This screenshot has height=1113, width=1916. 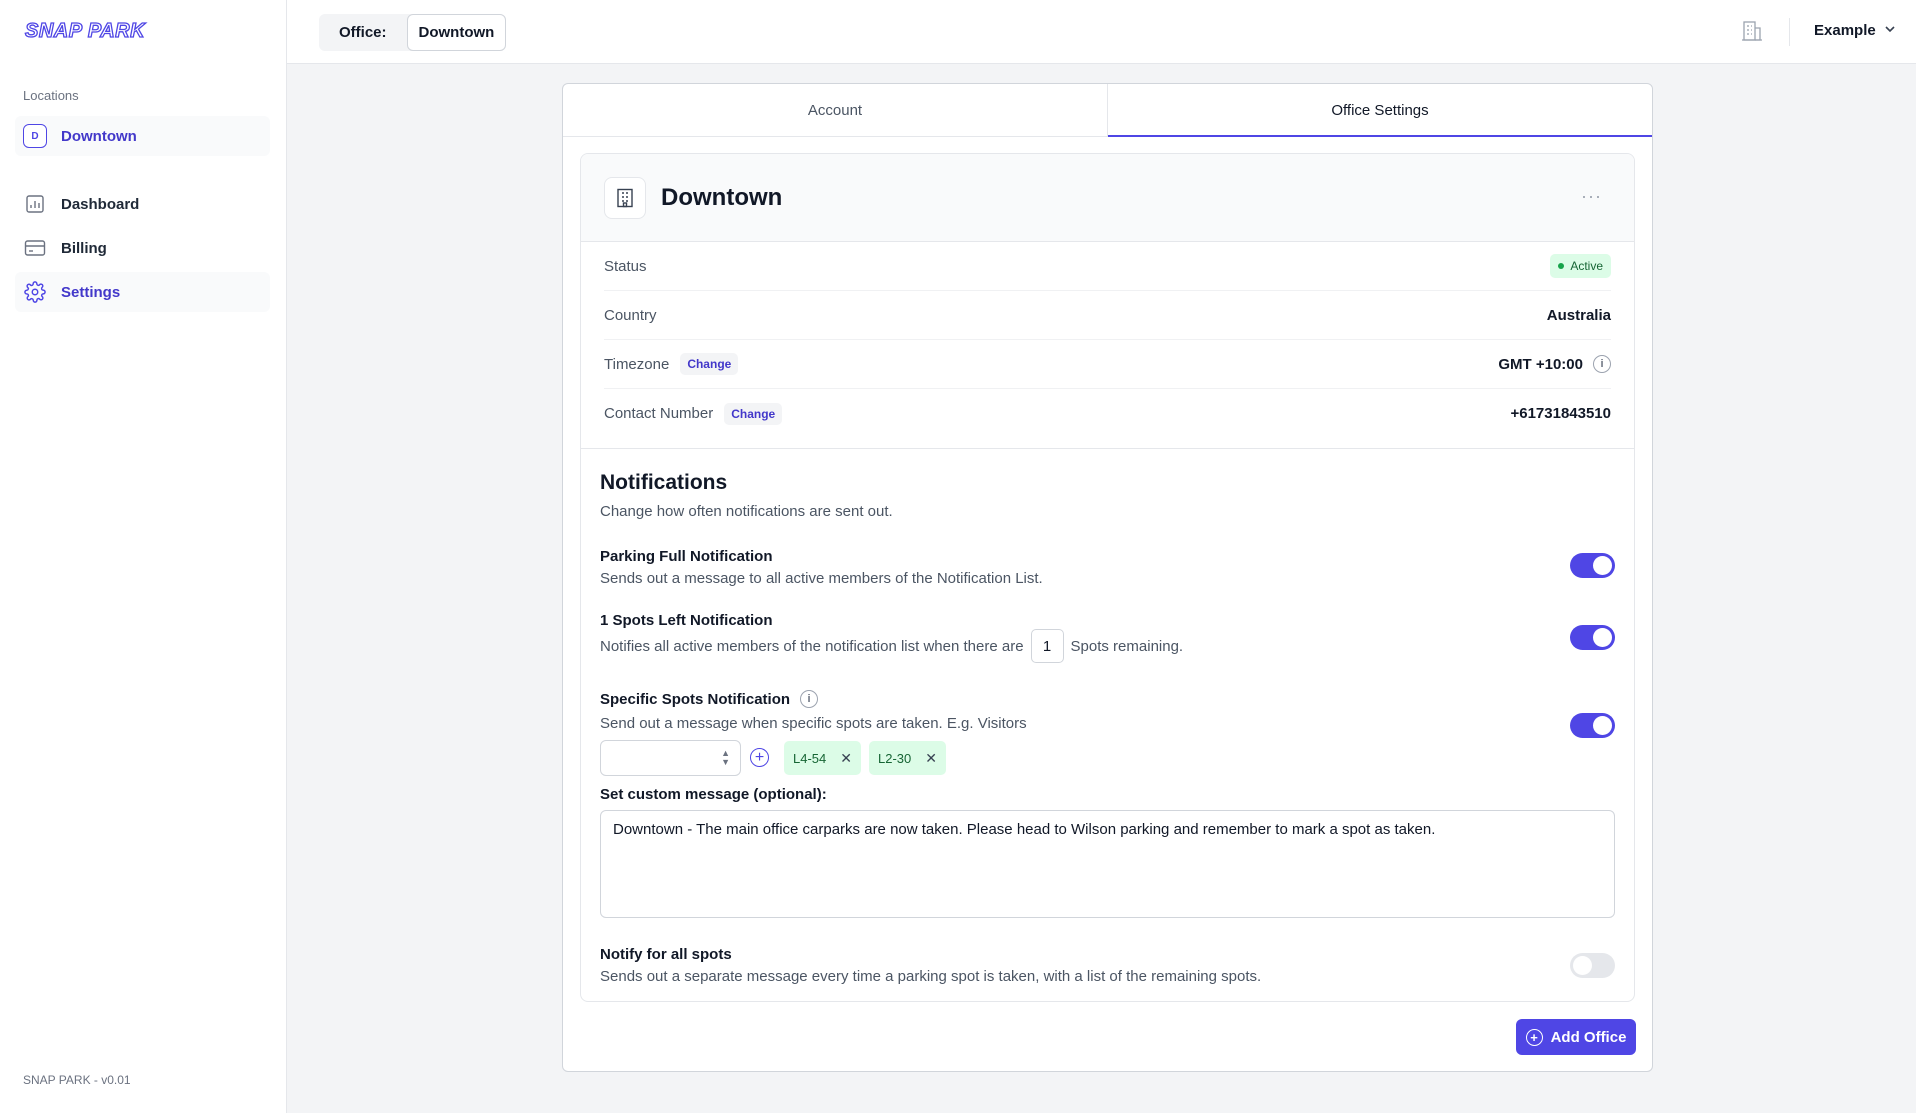 I want to click on status-value: Active, so click(x=1586, y=266).